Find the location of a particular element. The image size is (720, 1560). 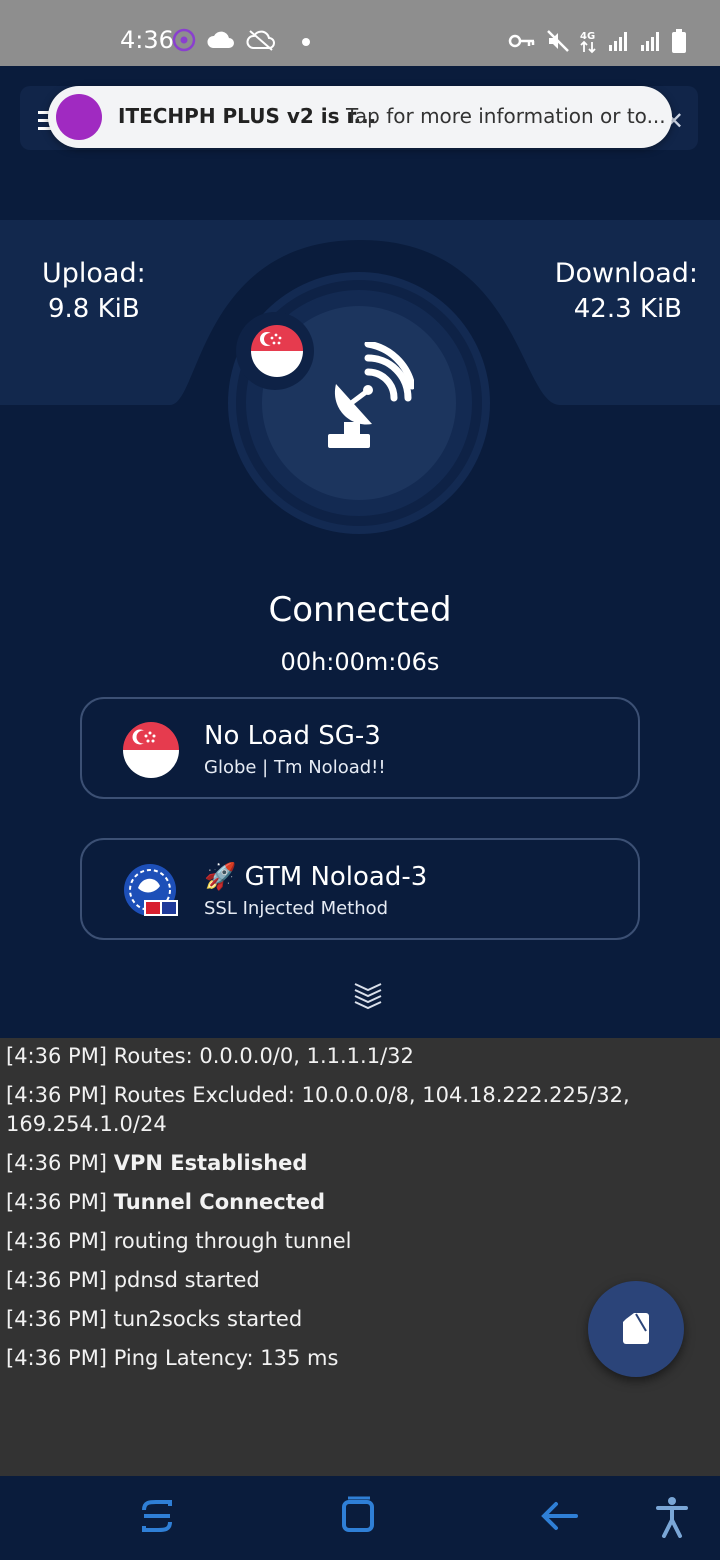

log-line: [4:36 PM] tun2socks started is located at coordinates (154, 1319).